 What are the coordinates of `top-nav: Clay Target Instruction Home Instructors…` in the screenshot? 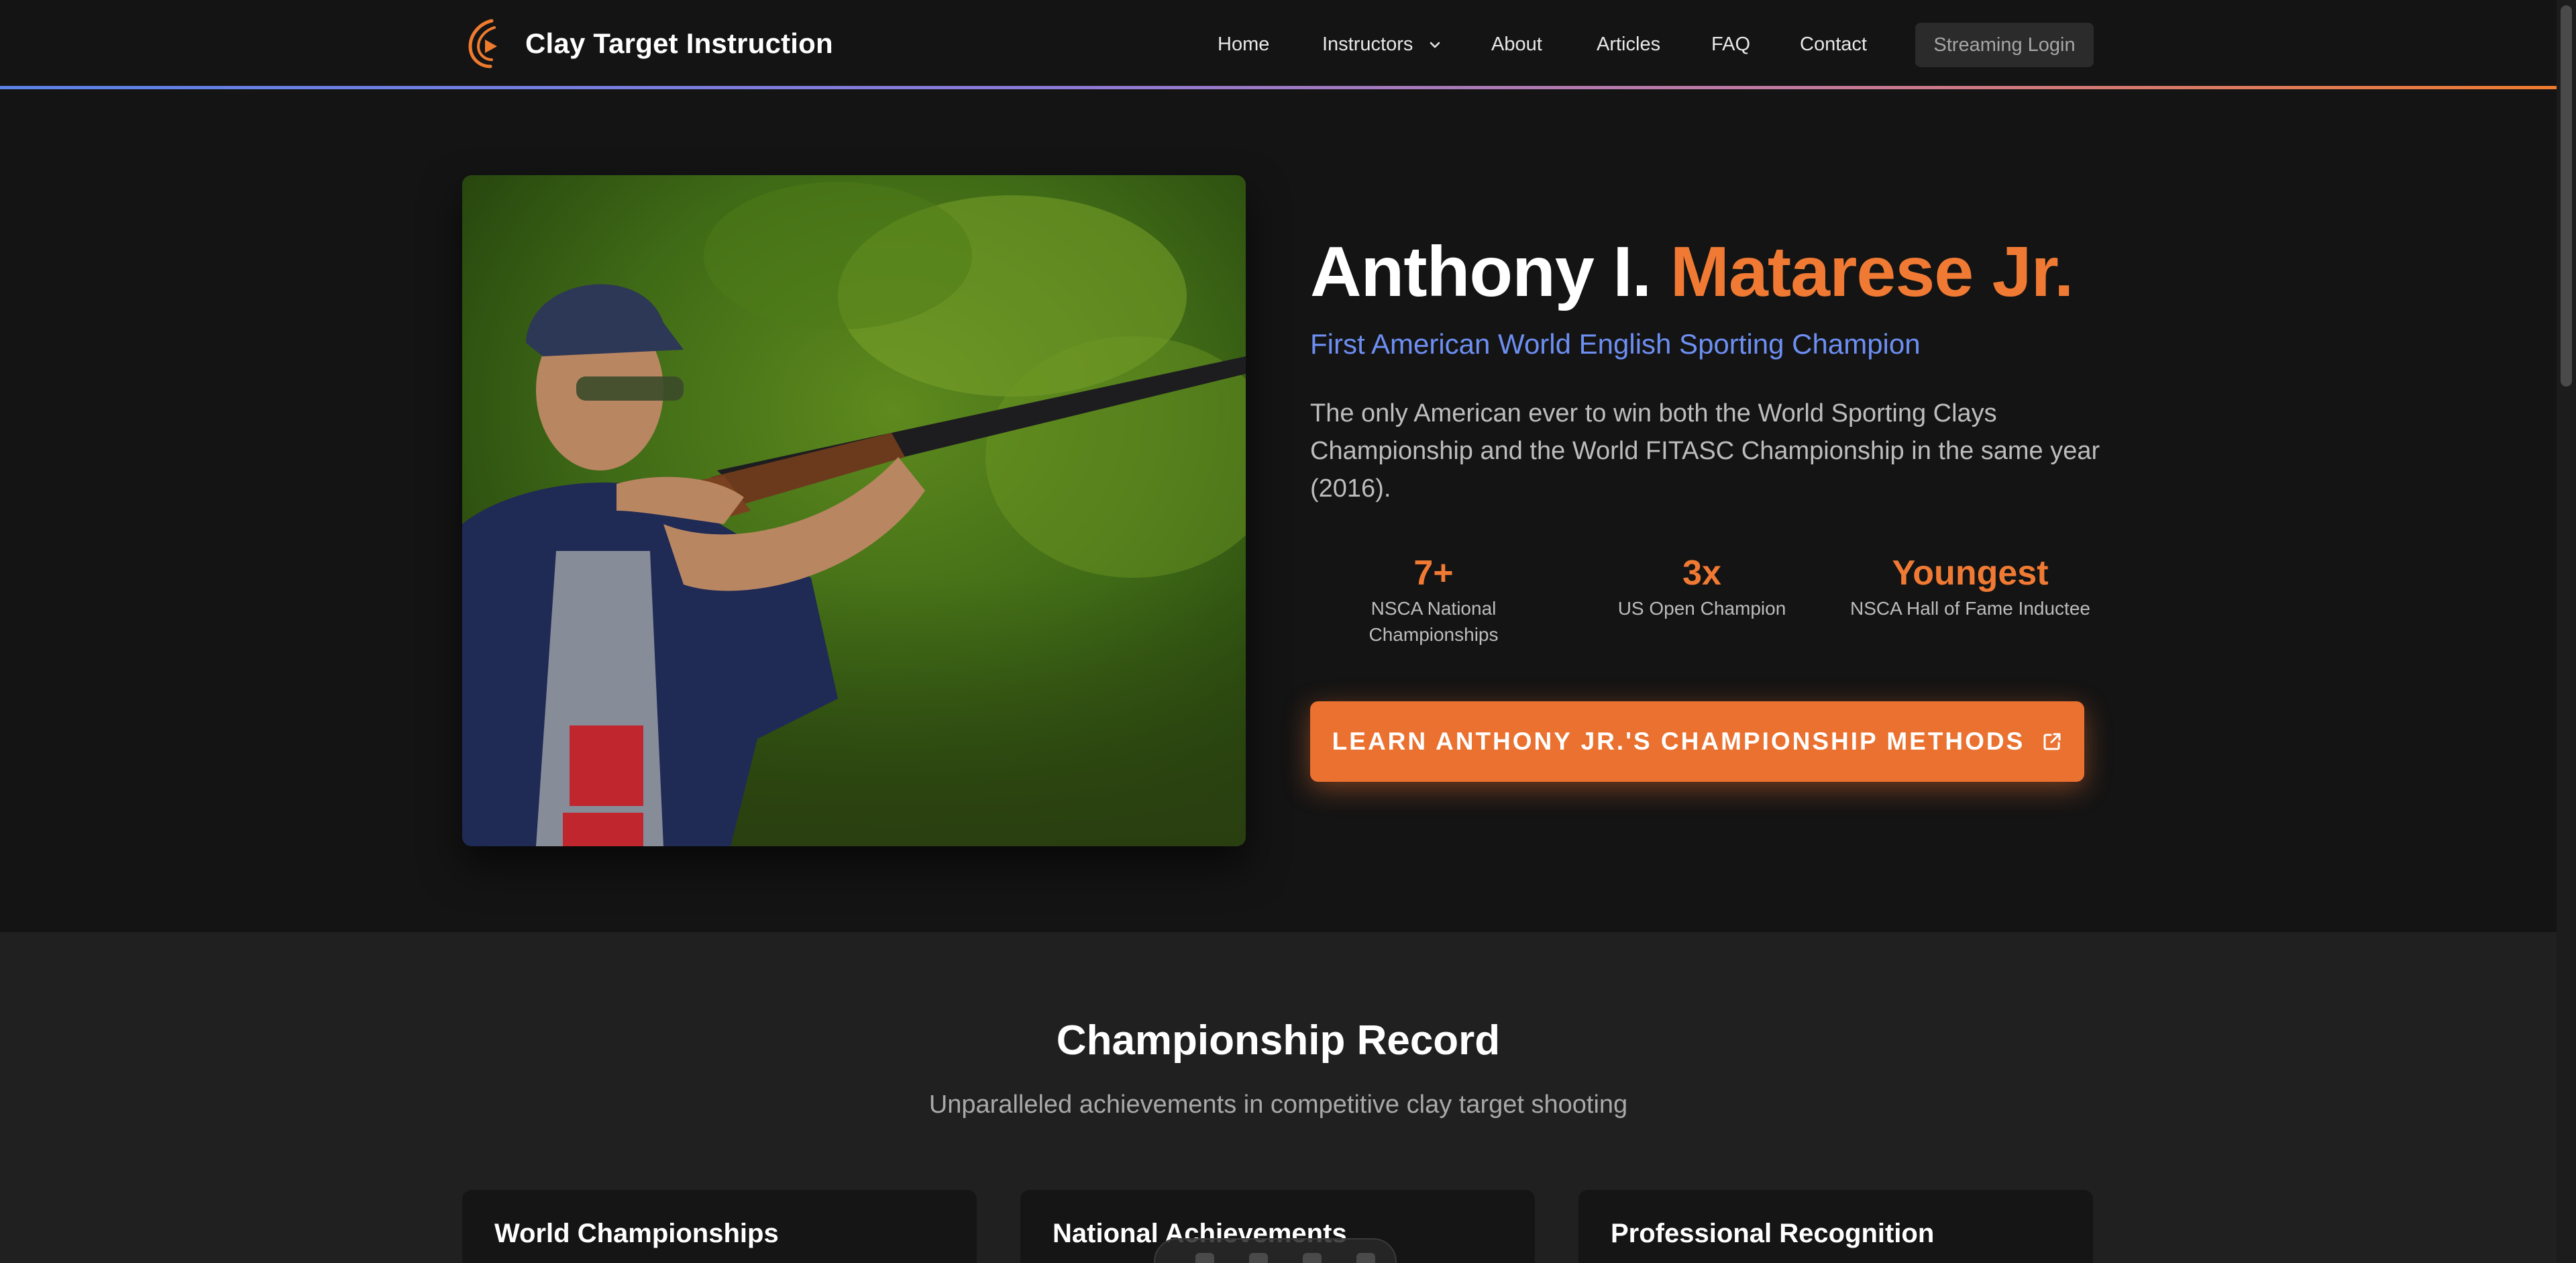 It's located at (1278, 44).